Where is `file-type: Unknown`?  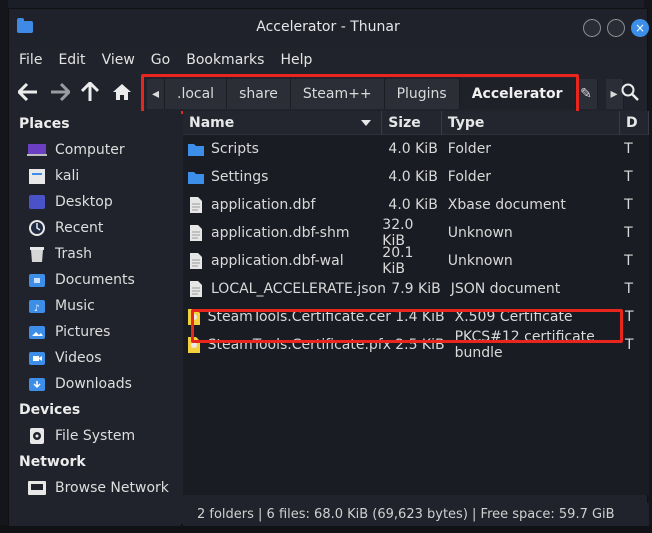
file-type: Unknown is located at coordinates (480, 261).